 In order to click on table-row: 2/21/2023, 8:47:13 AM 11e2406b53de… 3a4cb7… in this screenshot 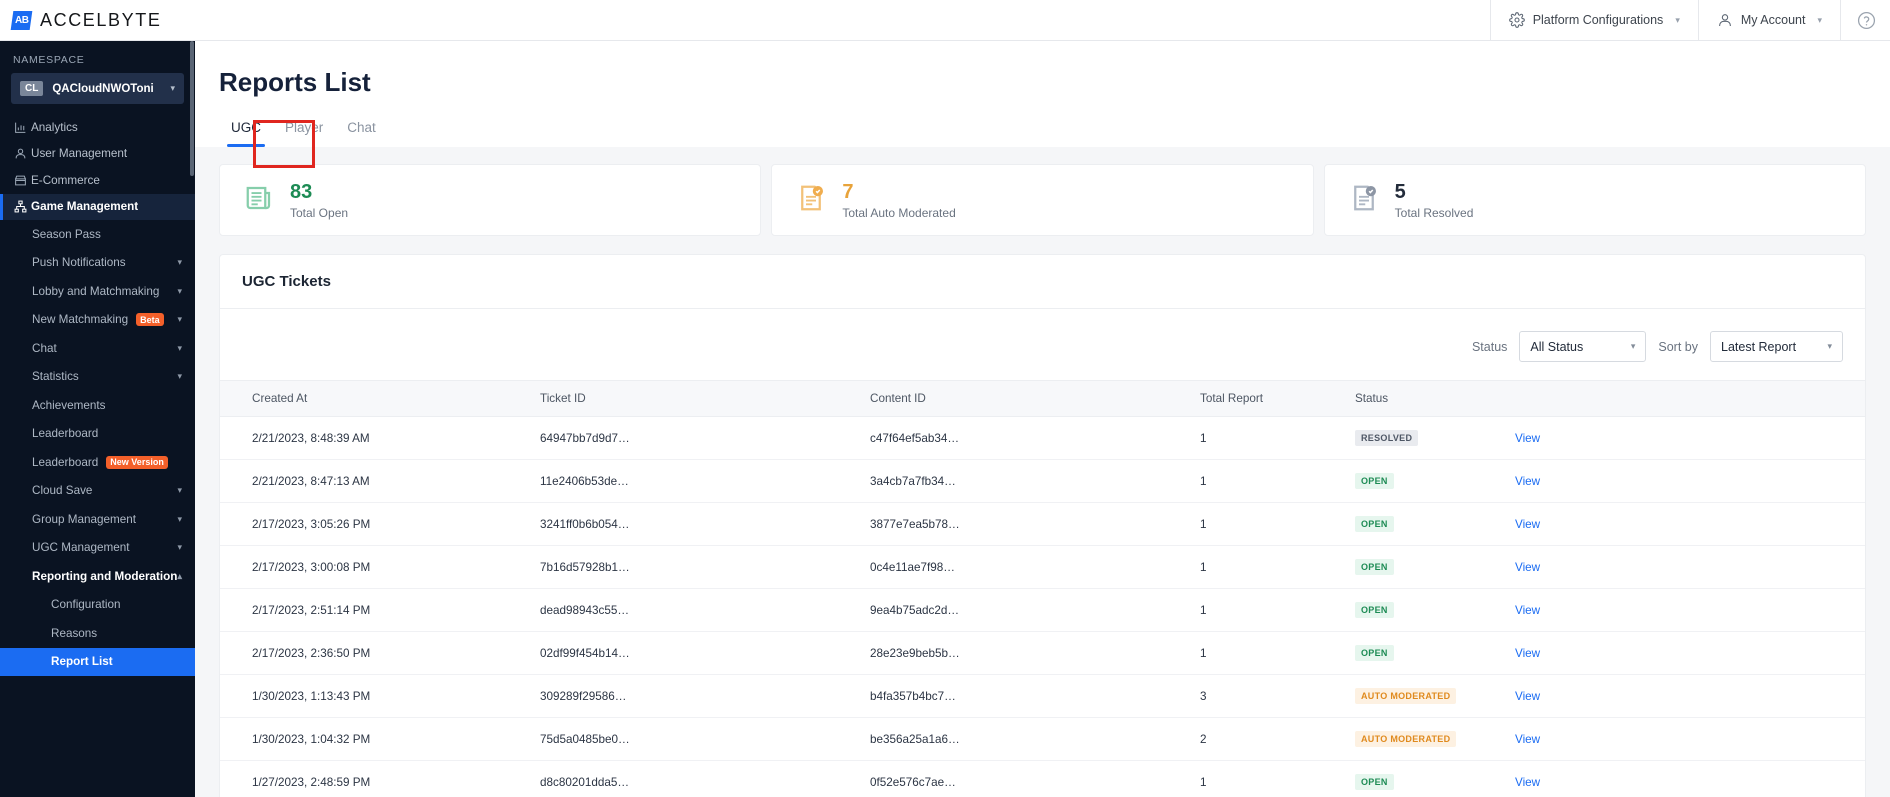, I will do `click(1042, 481)`.